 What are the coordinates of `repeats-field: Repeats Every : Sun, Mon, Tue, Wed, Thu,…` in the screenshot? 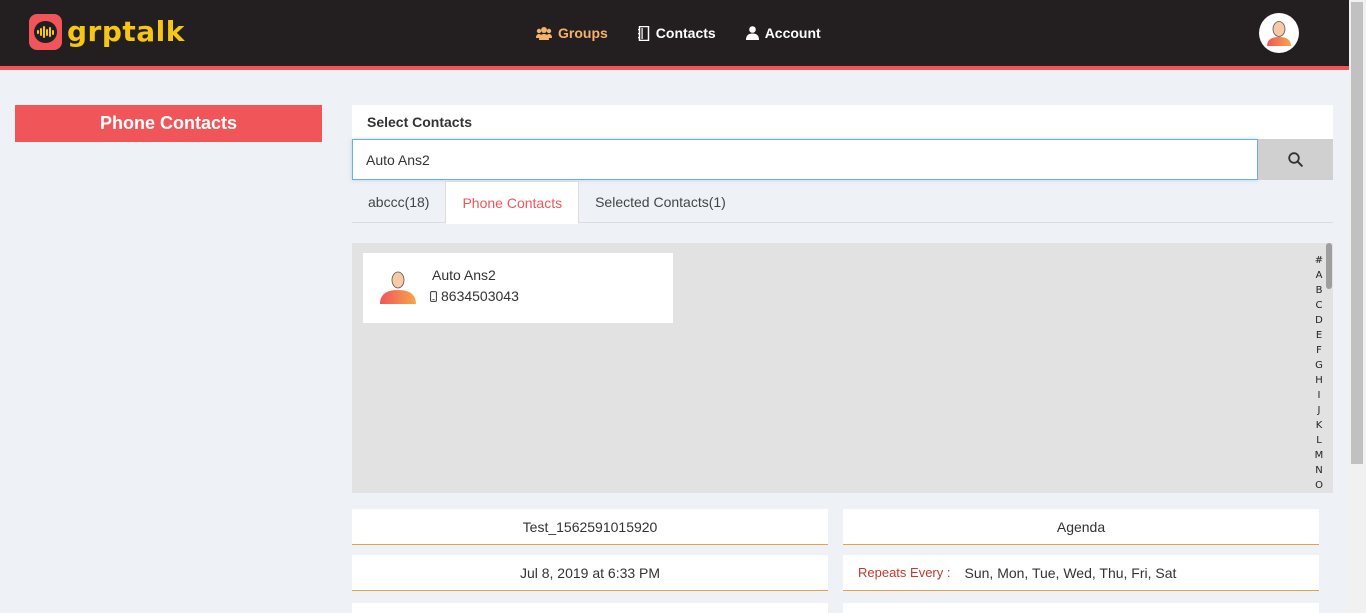 It's located at (1081, 573).